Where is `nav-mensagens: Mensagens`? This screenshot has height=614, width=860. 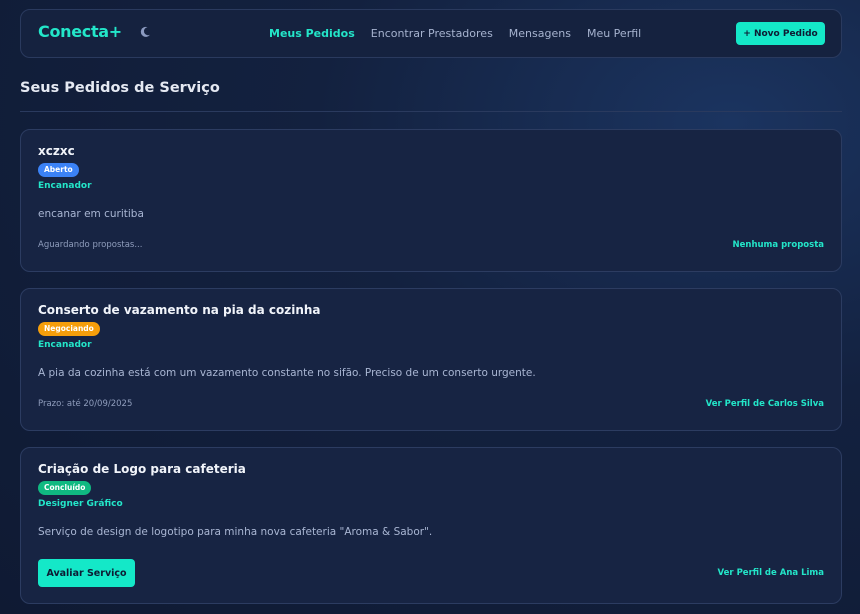 nav-mensagens: Mensagens is located at coordinates (540, 33).